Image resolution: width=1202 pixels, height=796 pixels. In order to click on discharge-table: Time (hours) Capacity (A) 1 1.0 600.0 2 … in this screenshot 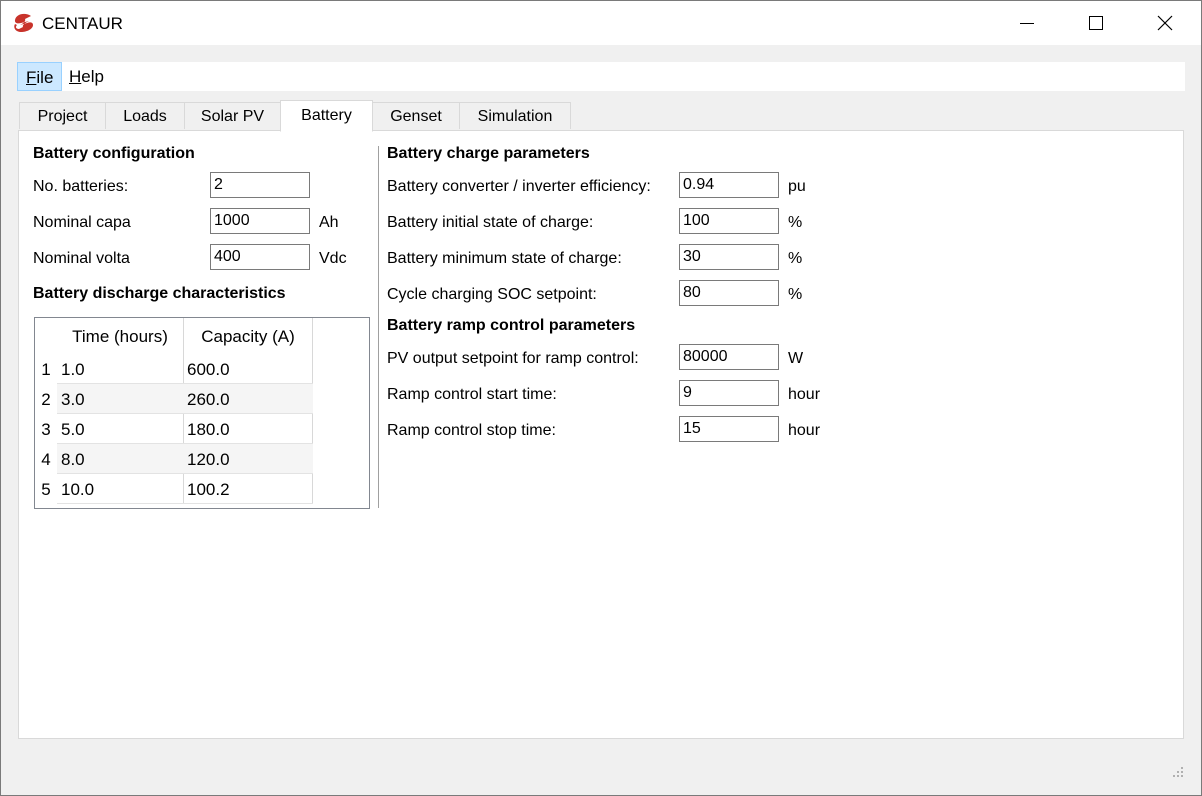, I will do `click(202, 413)`.